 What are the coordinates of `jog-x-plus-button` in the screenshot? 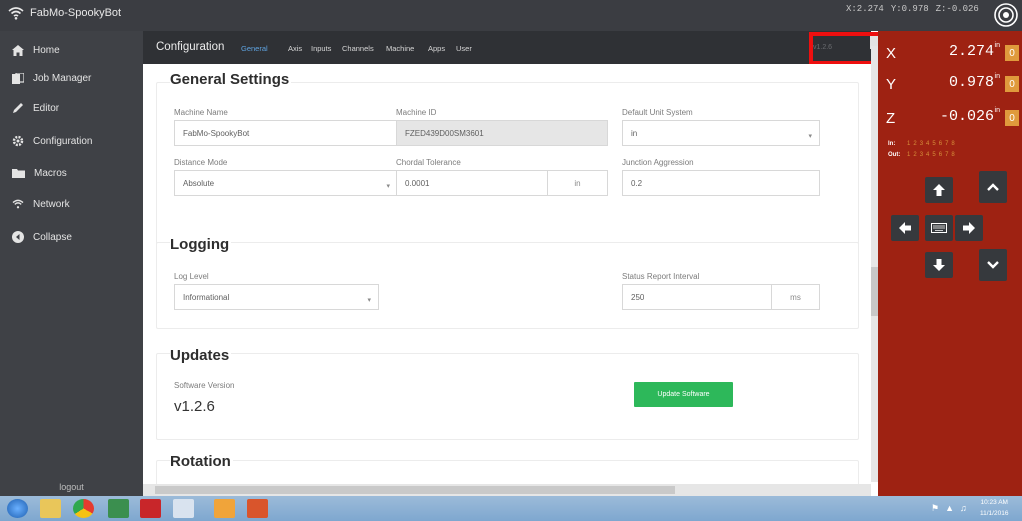 It's located at (969, 228).